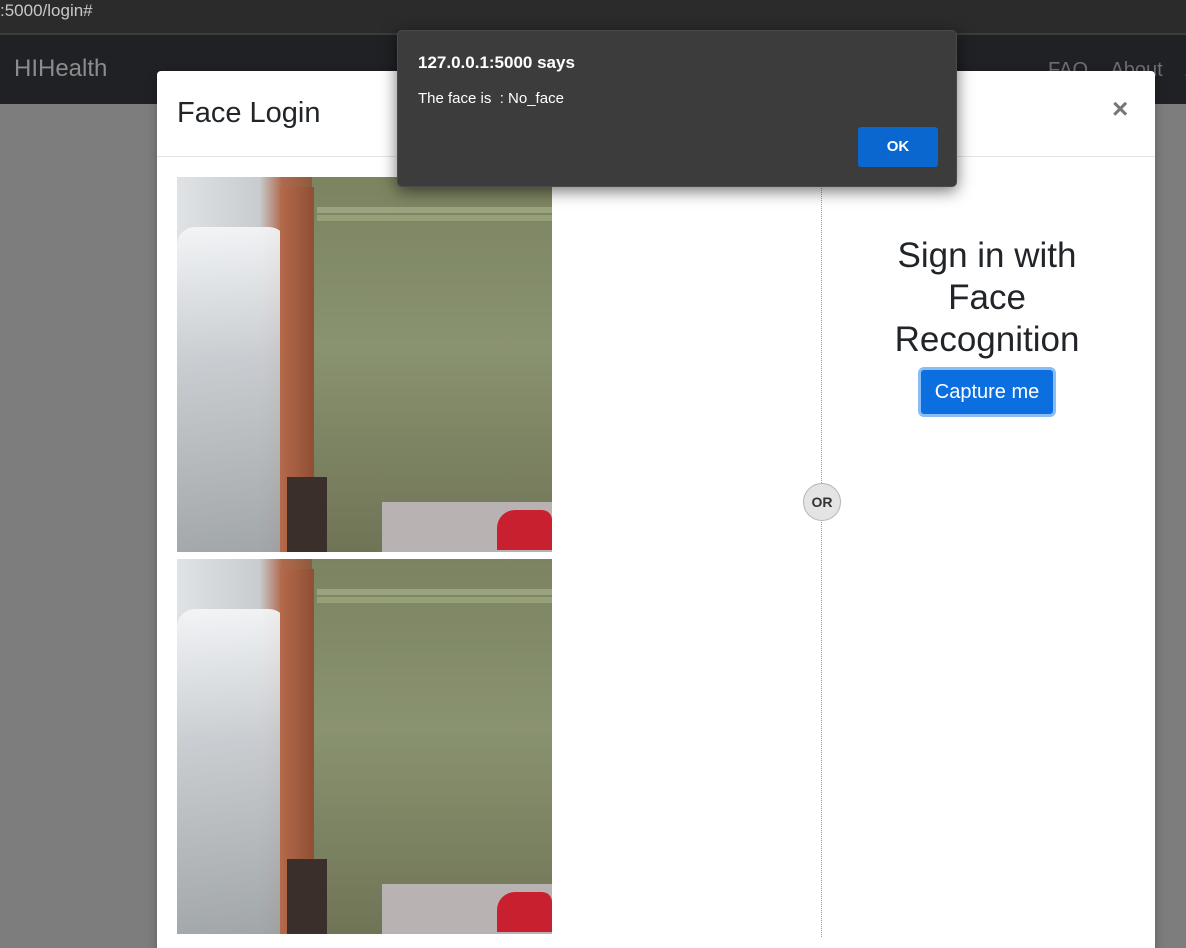 The image size is (1186, 948). Describe the element at coordinates (60, 69) in the screenshot. I see `brand-logo: HIHealth` at that location.